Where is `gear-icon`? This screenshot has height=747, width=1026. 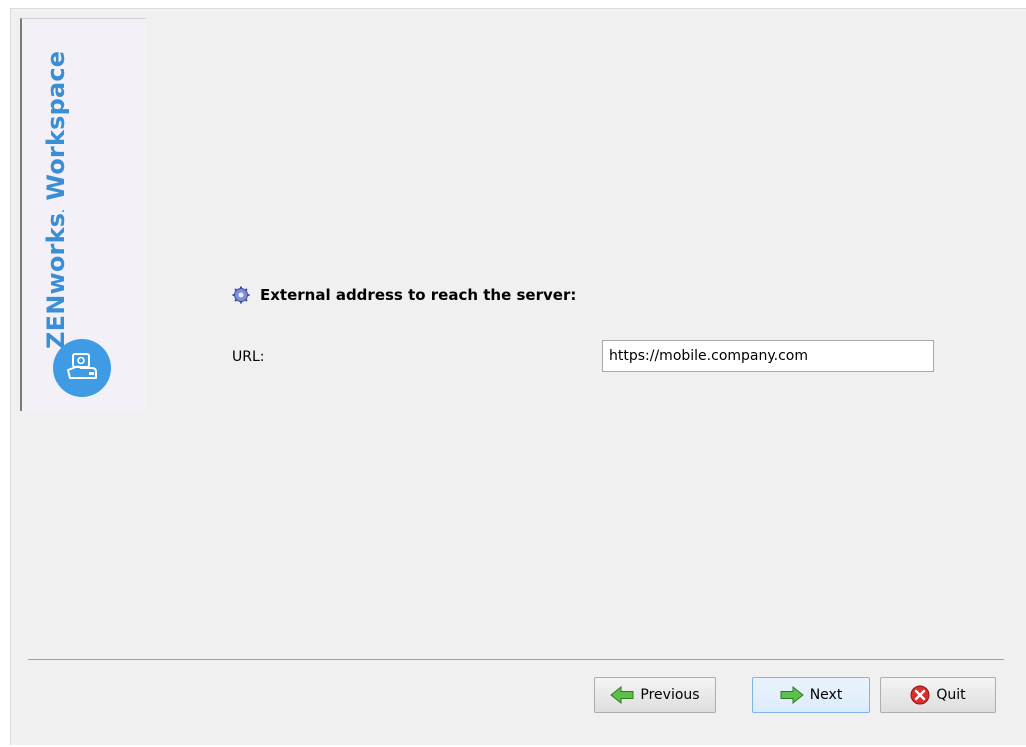
gear-icon is located at coordinates (241, 295).